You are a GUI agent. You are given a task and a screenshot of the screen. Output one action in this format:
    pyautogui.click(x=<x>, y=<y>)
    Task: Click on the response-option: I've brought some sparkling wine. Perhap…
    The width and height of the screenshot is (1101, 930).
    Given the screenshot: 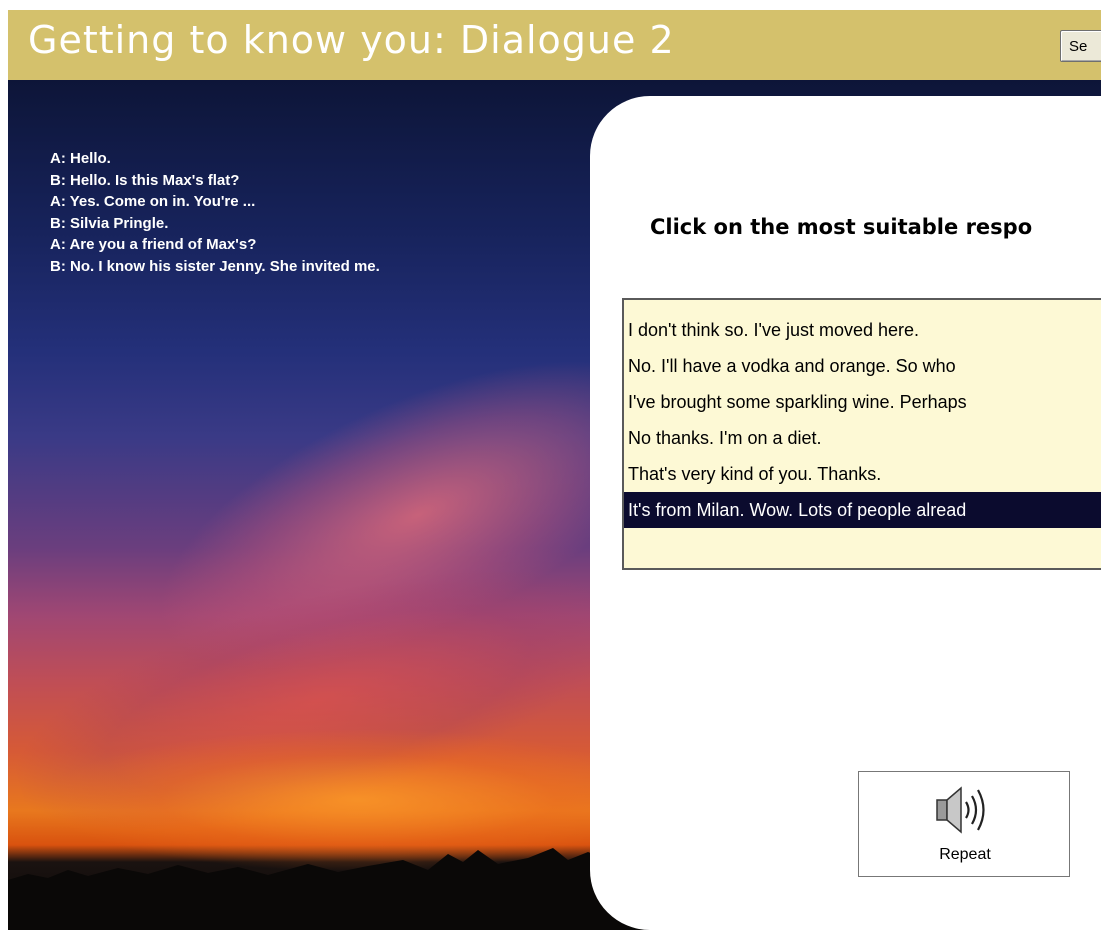 What is the action you would take?
    pyautogui.click(x=862, y=402)
    